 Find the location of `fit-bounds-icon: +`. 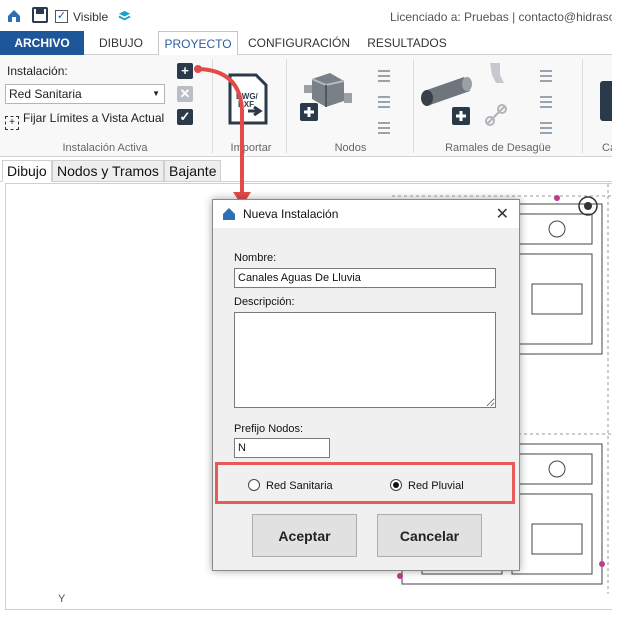

fit-bounds-icon: + is located at coordinates (12, 123).